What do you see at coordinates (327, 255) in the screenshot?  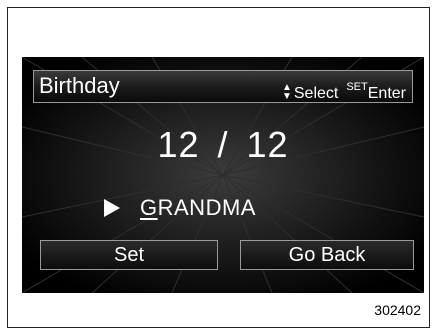 I see `go-back-button: Go Back` at bounding box center [327, 255].